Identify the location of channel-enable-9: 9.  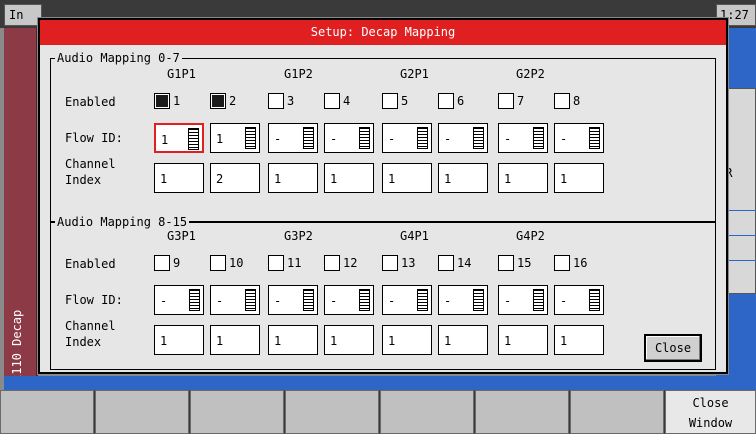
(167, 263).